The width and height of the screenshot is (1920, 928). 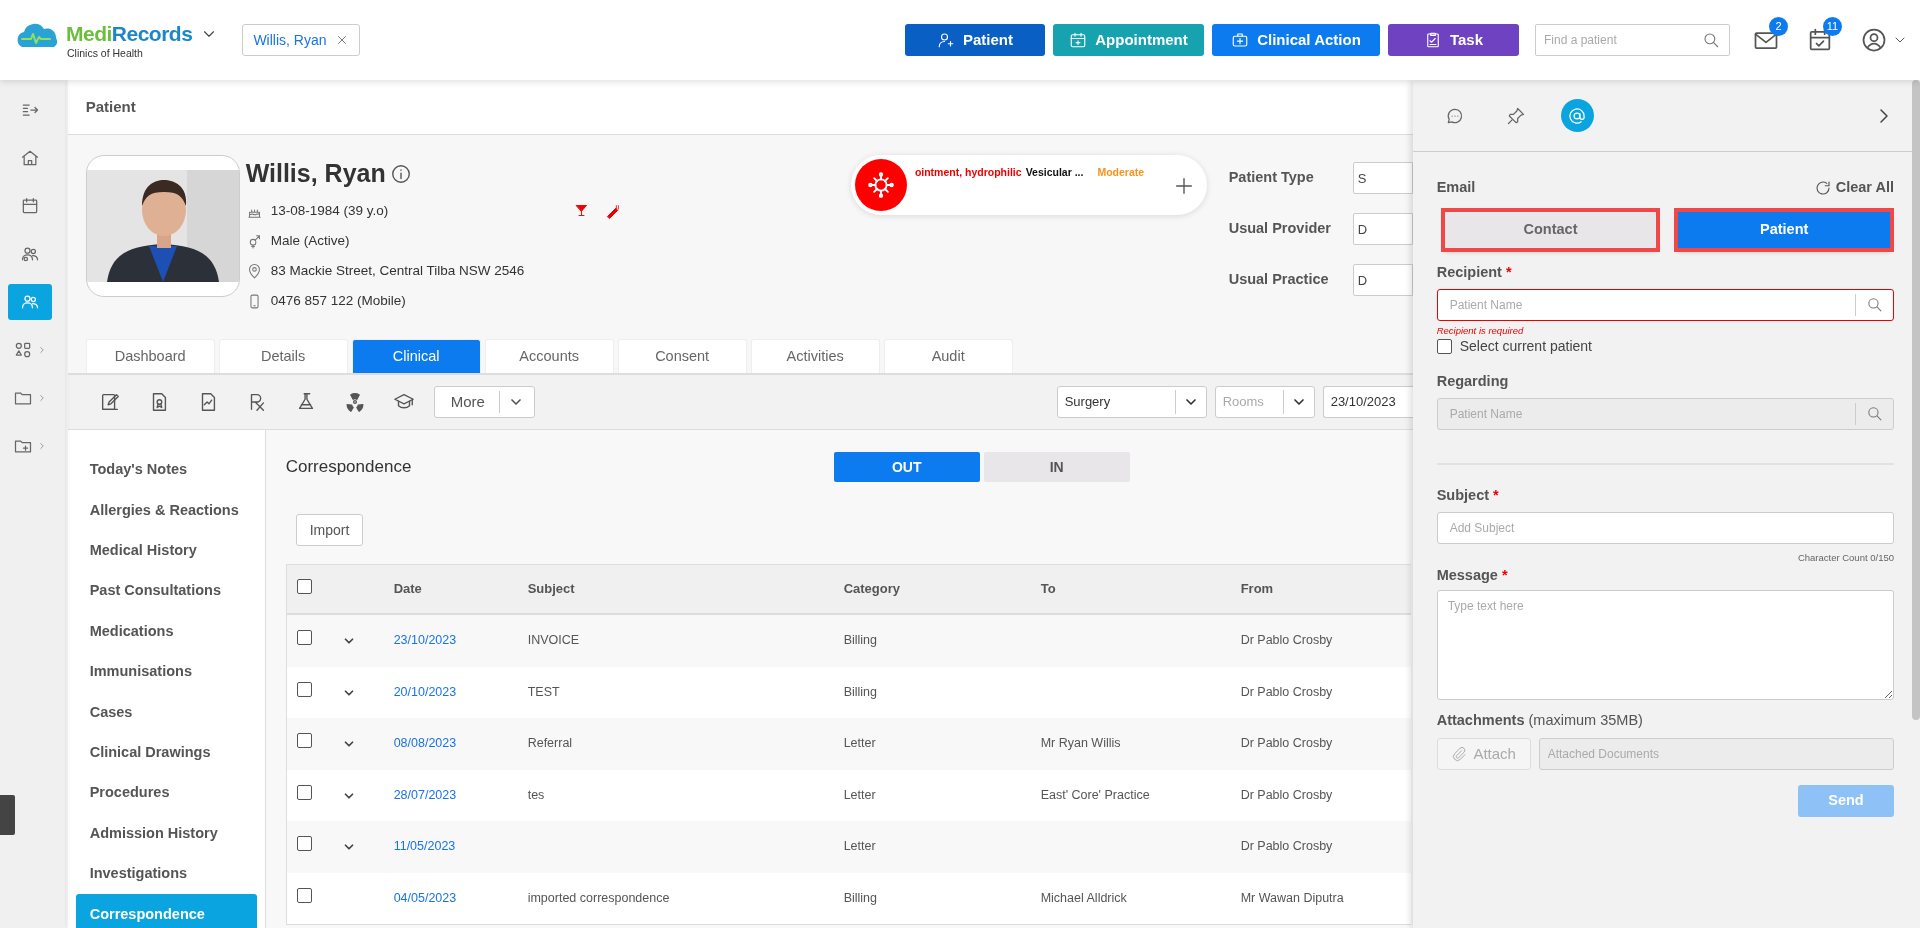 What do you see at coordinates (968, 172) in the screenshot?
I see `allergy-substance: ointment, hydrophilic` at bounding box center [968, 172].